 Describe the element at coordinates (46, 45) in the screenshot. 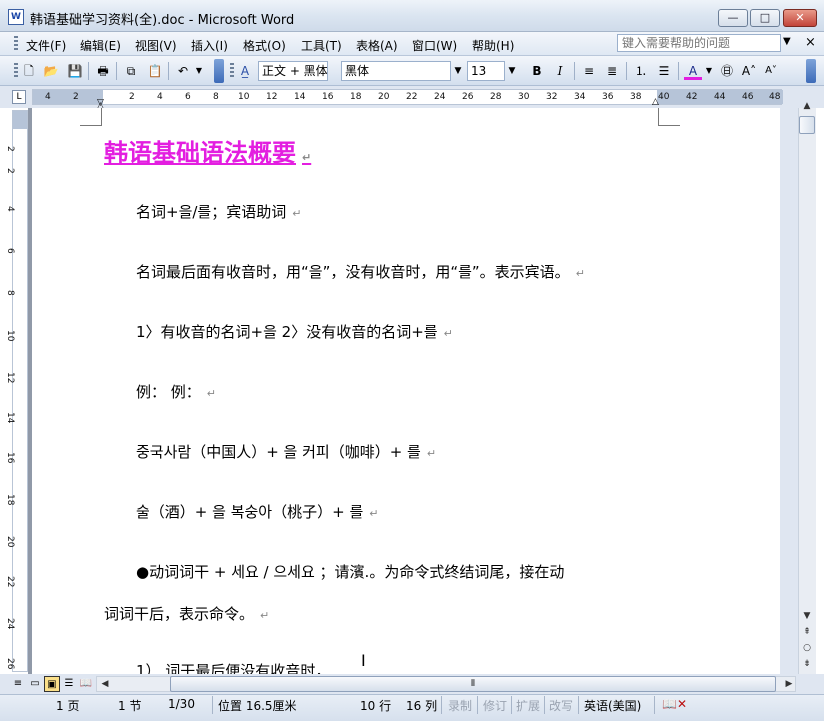

I see `menu-file: 文件(F)` at that location.